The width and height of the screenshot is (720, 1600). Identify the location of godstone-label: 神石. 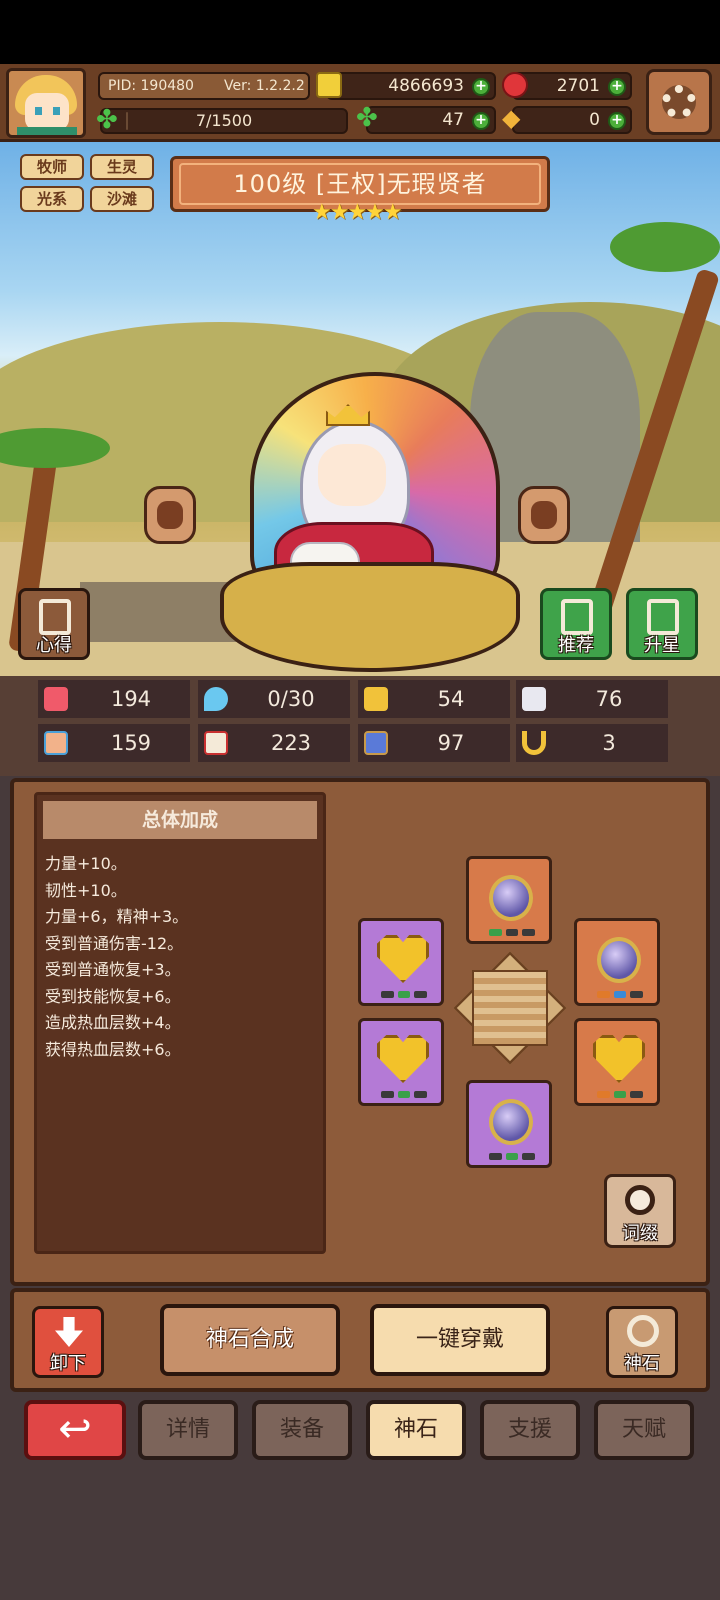
(642, 1363).